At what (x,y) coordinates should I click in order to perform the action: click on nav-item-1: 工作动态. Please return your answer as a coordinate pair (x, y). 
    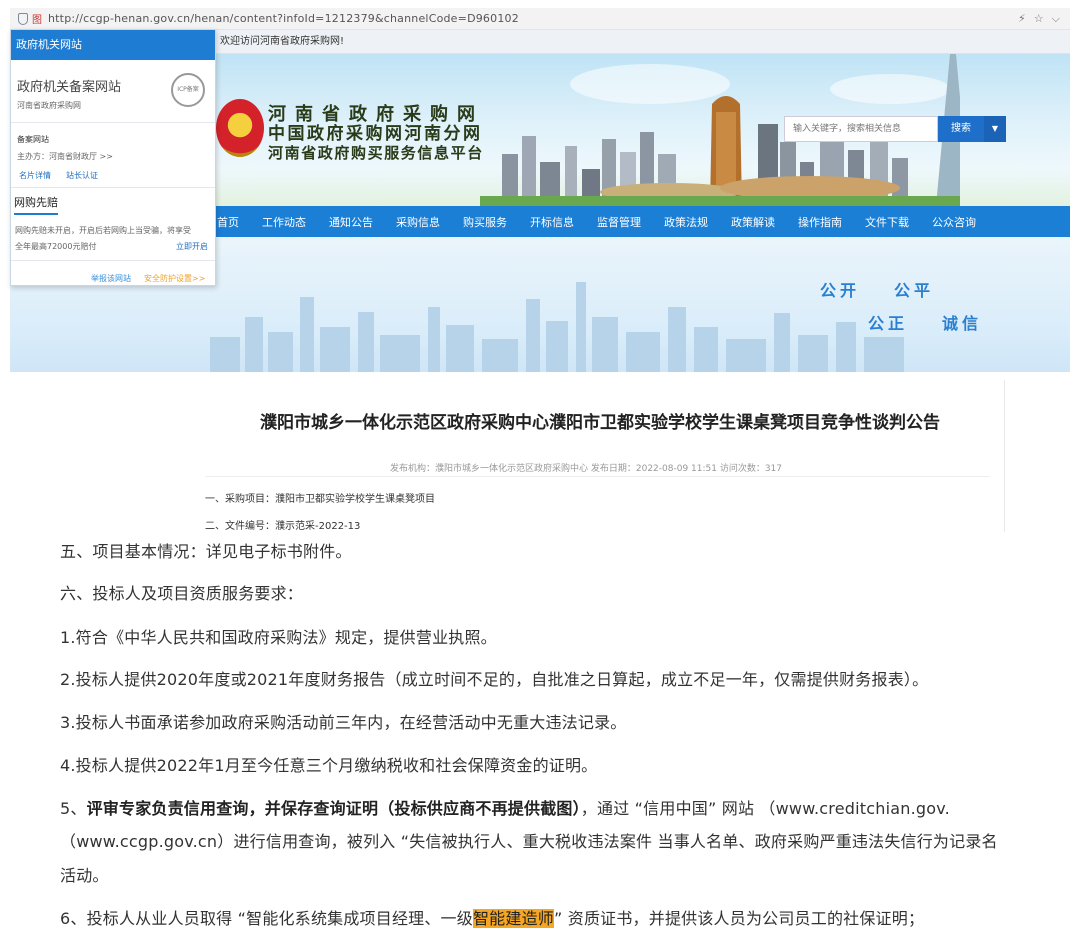
    Looking at the image, I should click on (284, 222).